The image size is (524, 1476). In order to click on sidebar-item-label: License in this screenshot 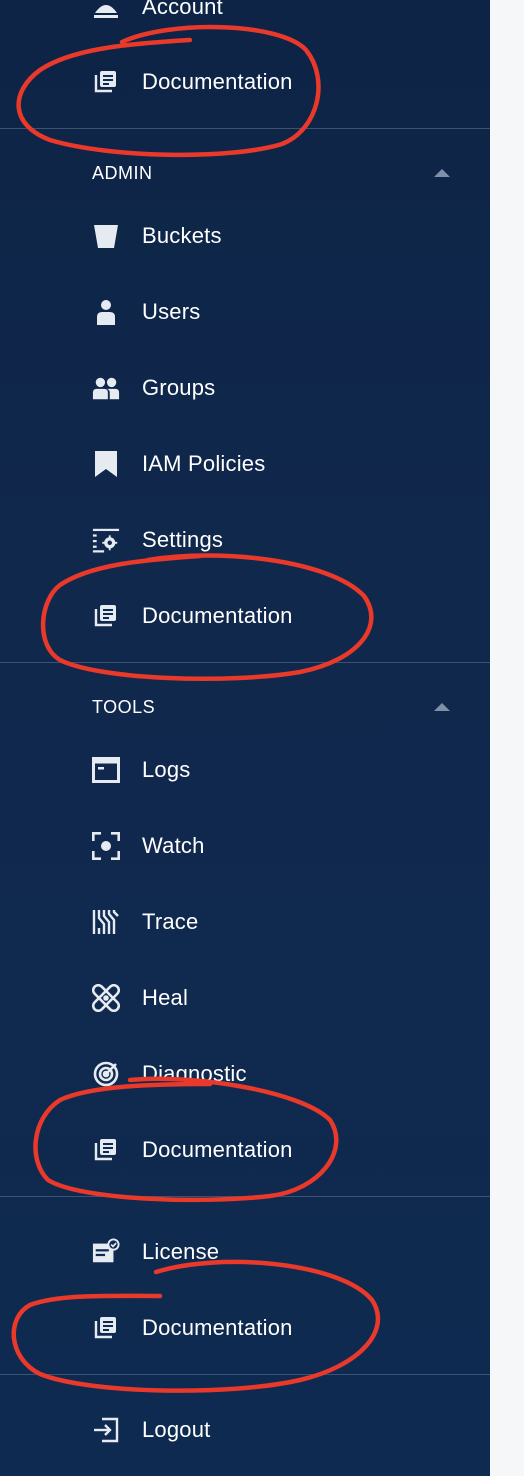, I will do `click(181, 1251)`.